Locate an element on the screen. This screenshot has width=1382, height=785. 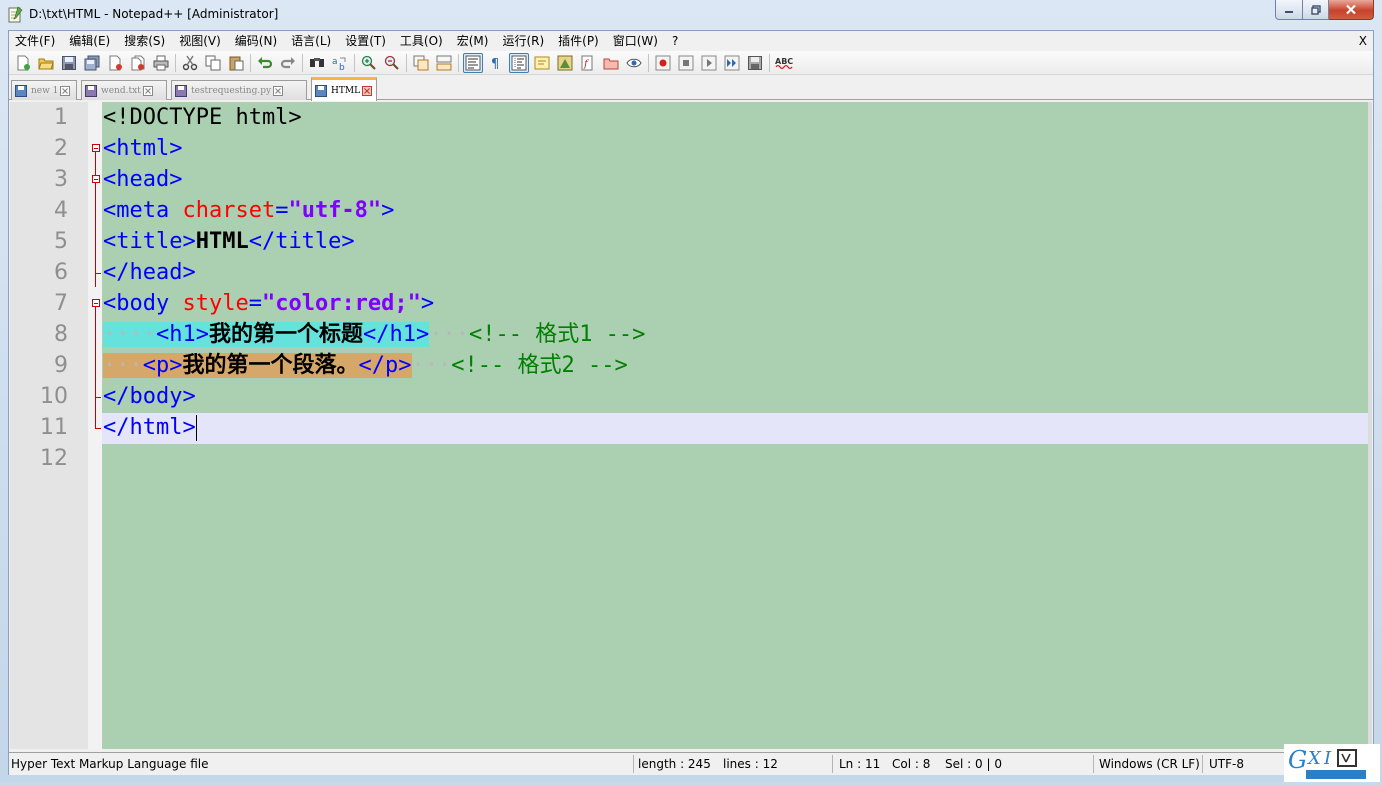
open-file-icon is located at coordinates (46, 63).